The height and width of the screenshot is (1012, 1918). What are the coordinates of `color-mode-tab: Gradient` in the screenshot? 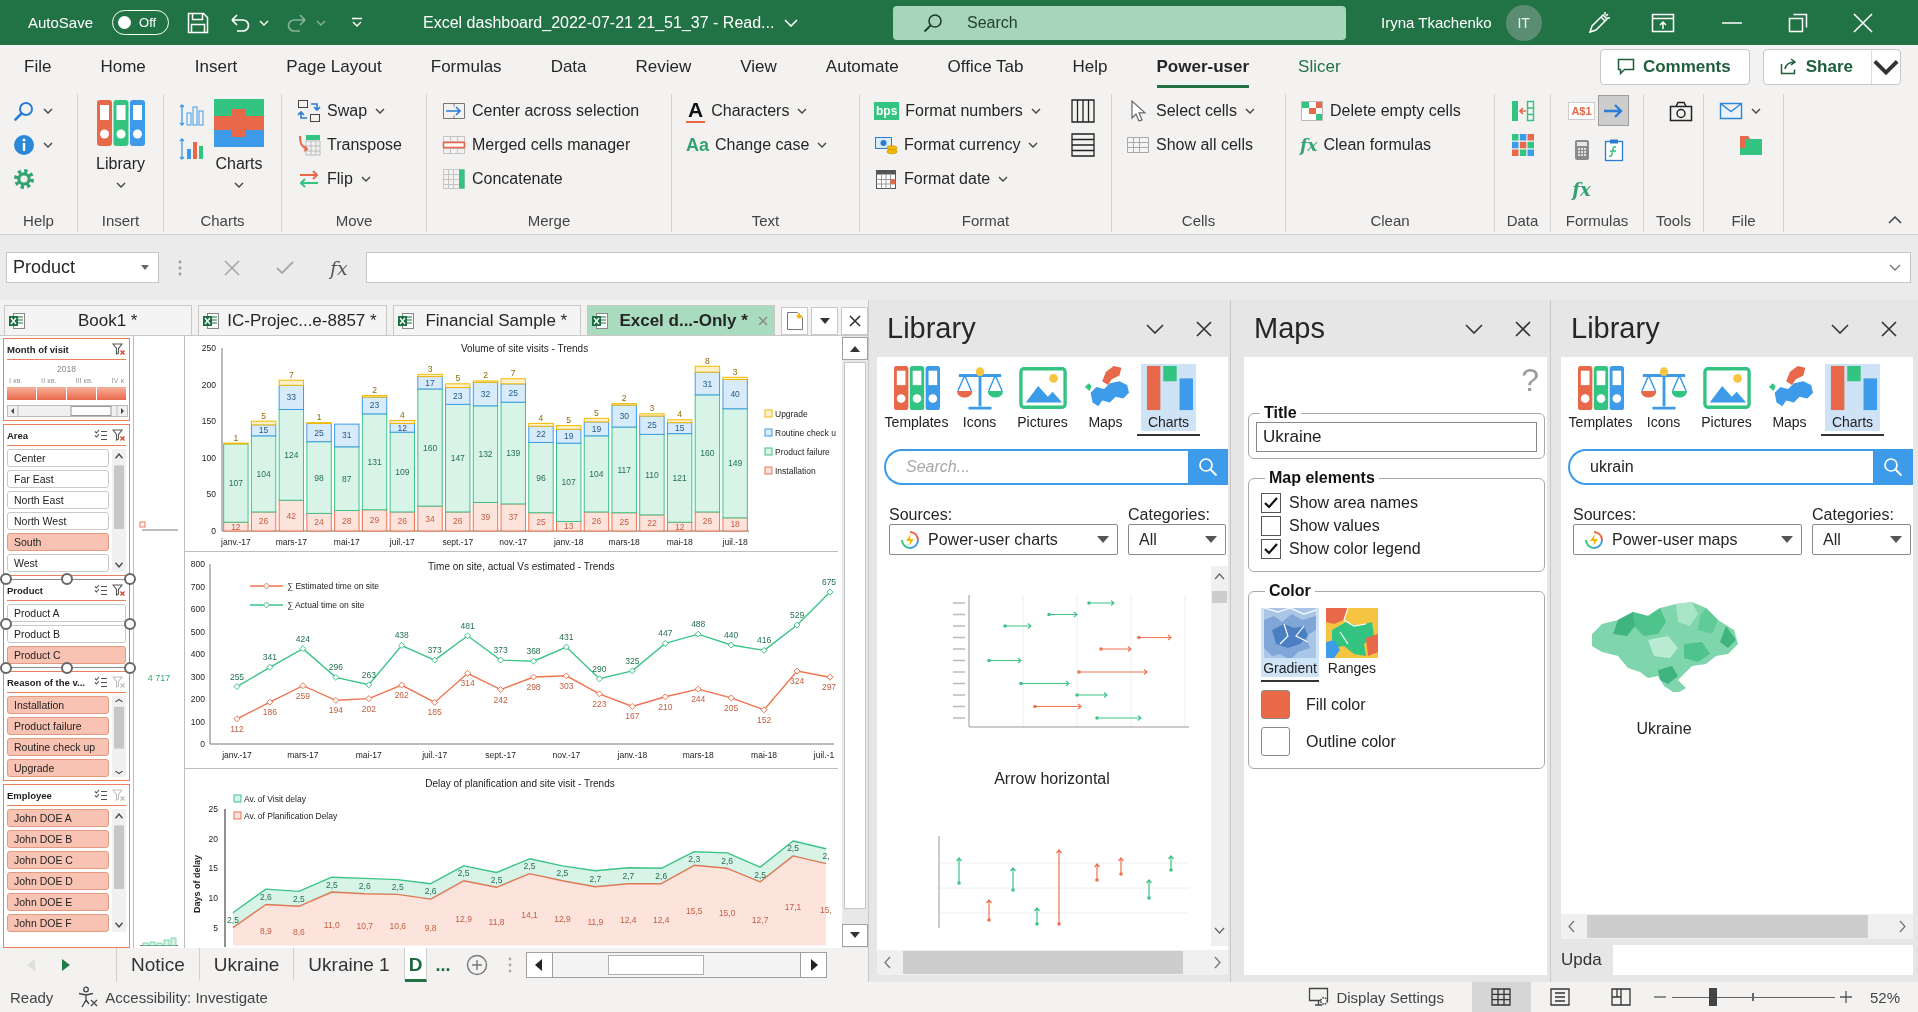 It's located at (1290, 645).